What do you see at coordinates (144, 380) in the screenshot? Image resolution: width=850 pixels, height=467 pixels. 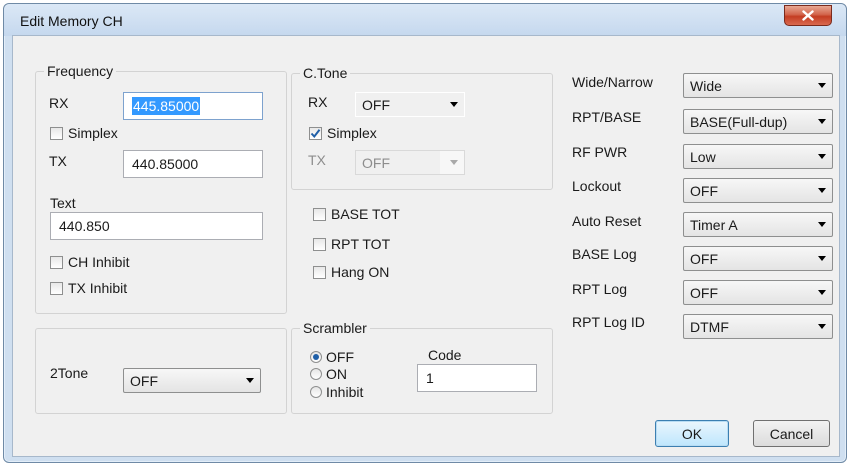 I see `twotone-value: OFF` at bounding box center [144, 380].